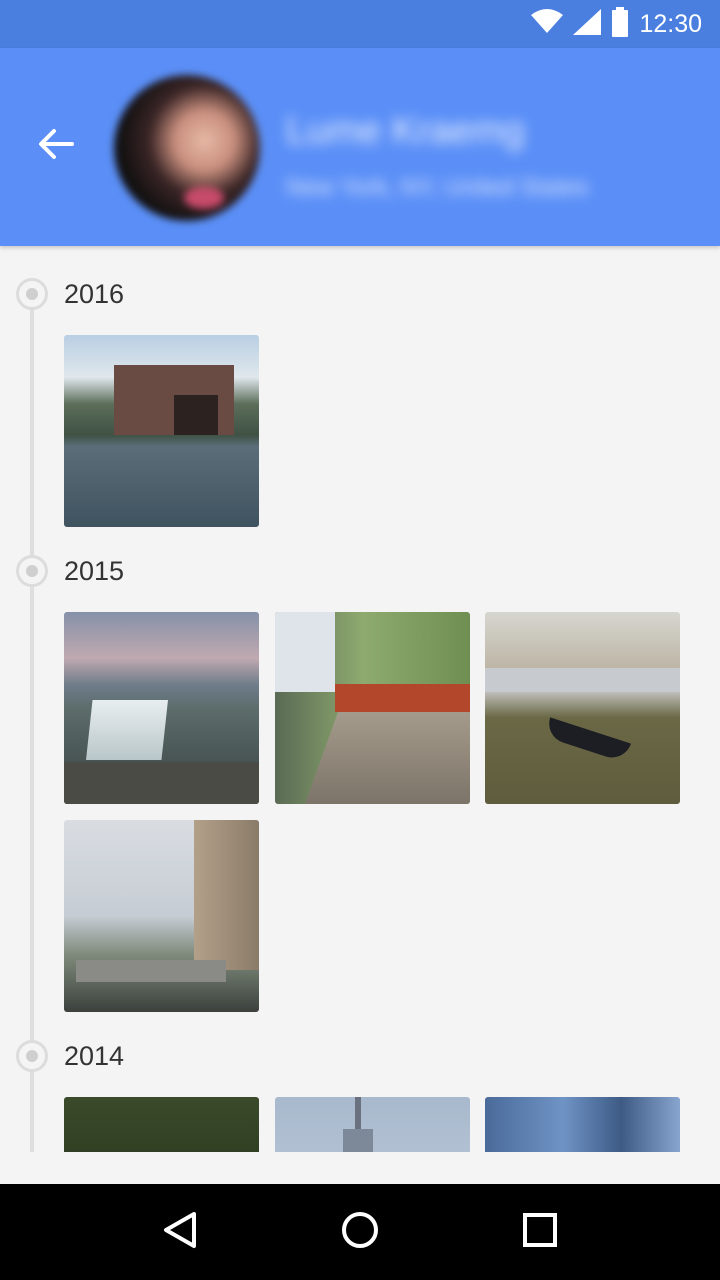 The image size is (720, 1280). I want to click on profile-location: New York, NY, United States, so click(437, 187).